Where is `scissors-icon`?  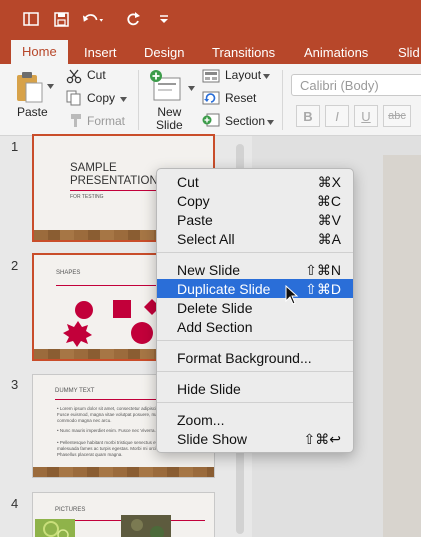 scissors-icon is located at coordinates (74, 76).